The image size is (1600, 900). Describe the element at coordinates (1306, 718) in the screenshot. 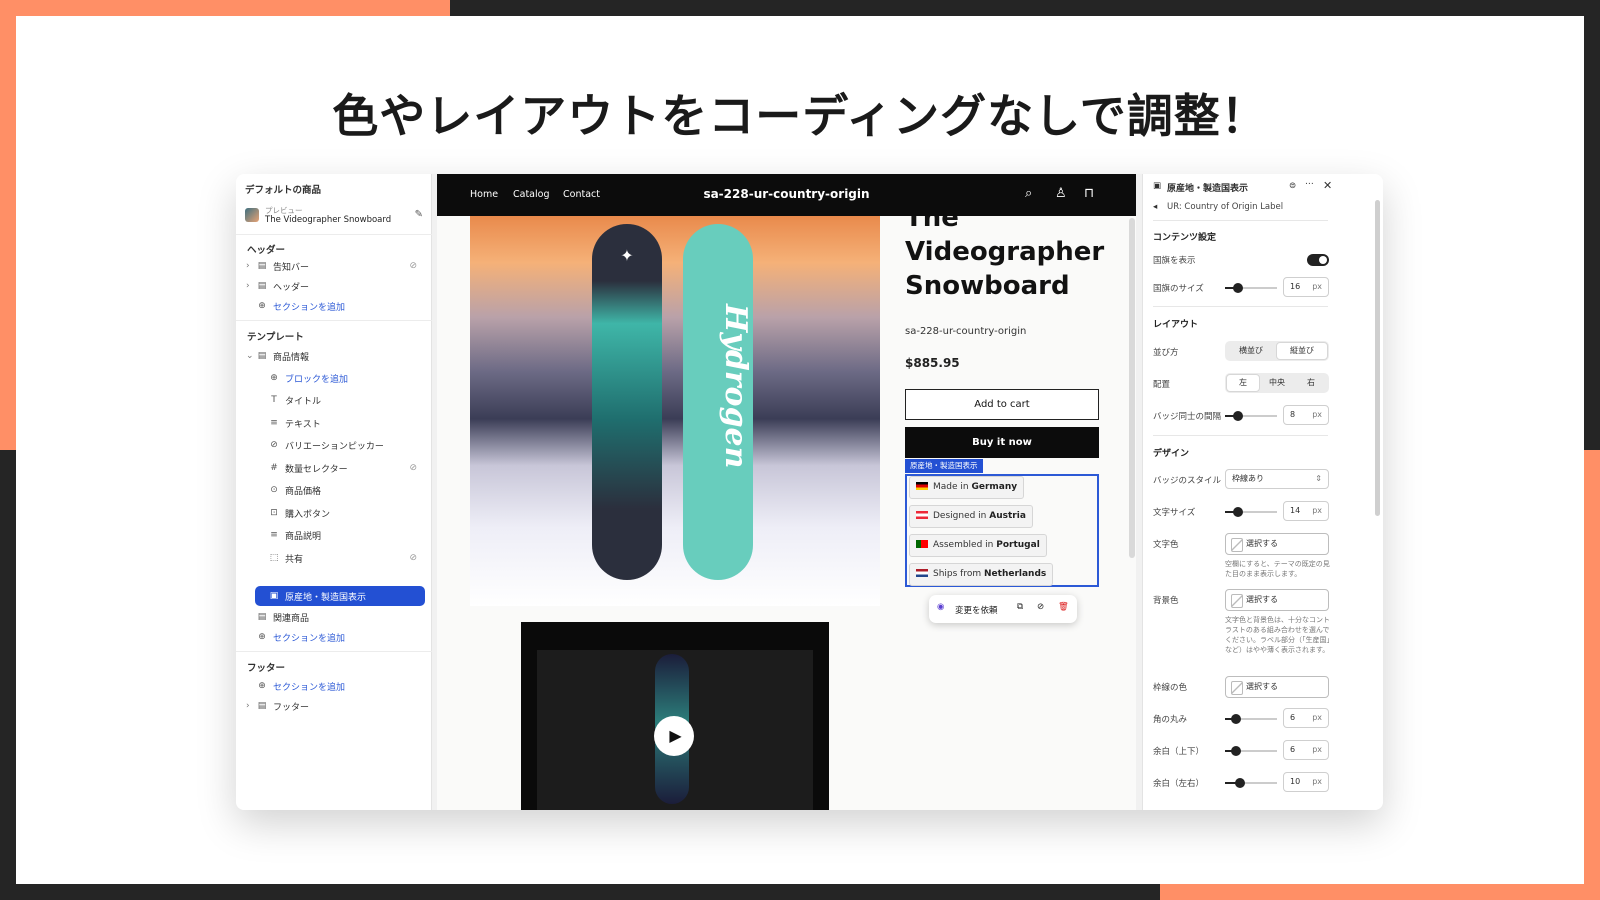

I see `radius-input: 6 px` at that location.